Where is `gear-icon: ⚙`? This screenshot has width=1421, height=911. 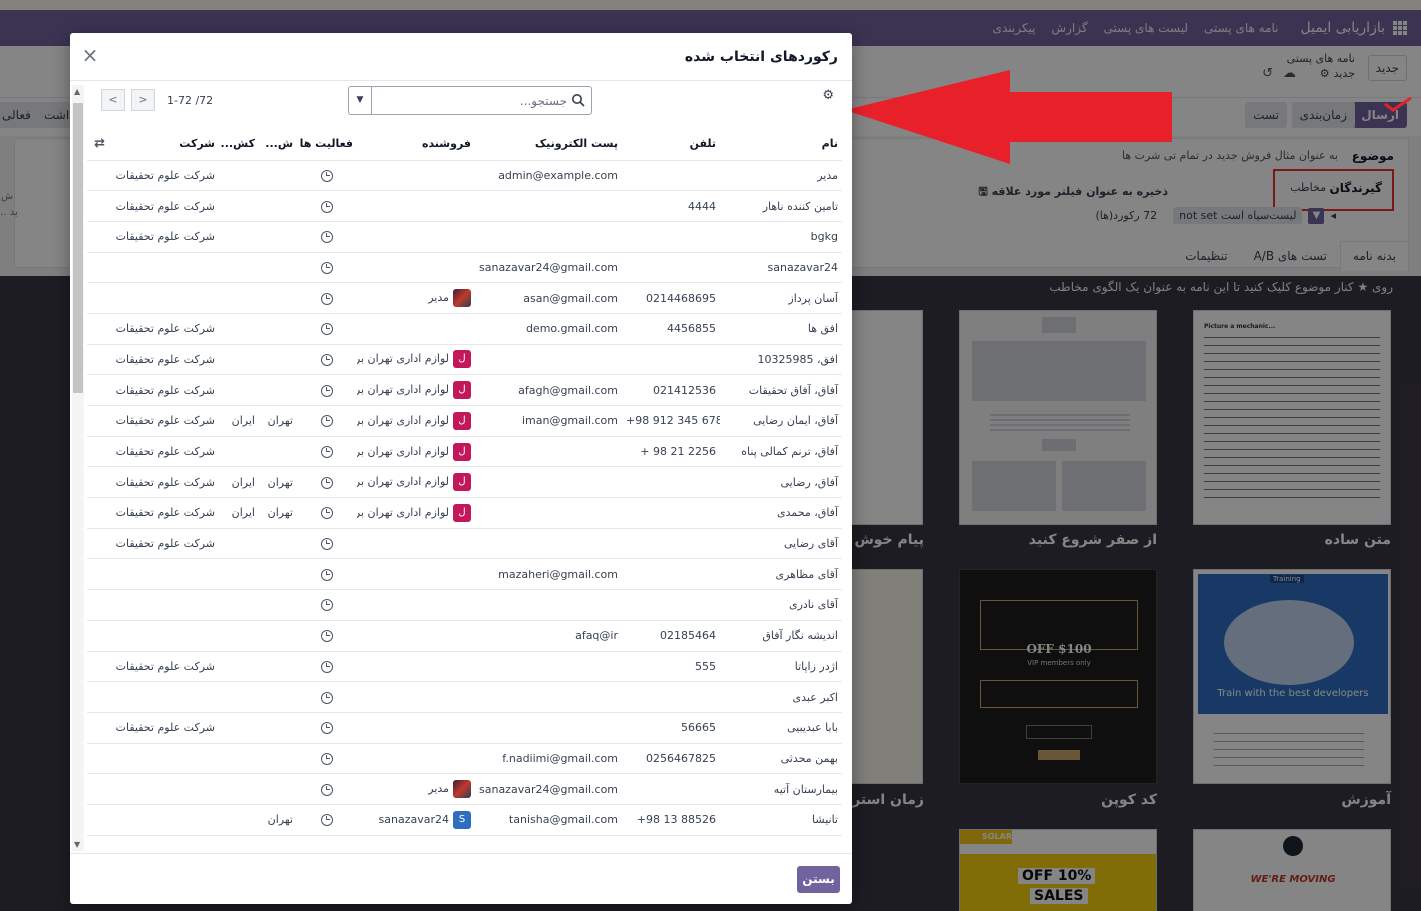 gear-icon: ⚙ is located at coordinates (828, 95).